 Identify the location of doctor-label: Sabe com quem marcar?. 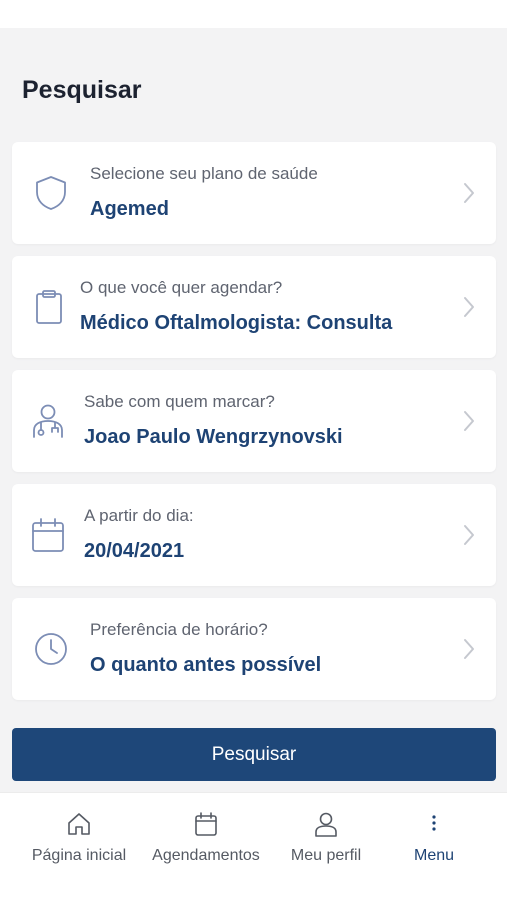
(179, 401).